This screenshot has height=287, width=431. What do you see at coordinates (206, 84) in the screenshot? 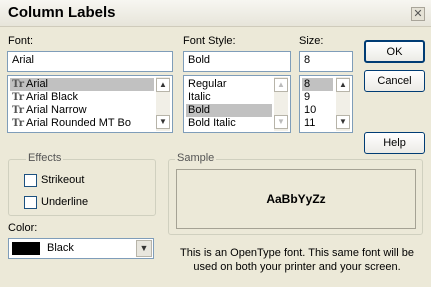
I see `list-item: Regular` at bounding box center [206, 84].